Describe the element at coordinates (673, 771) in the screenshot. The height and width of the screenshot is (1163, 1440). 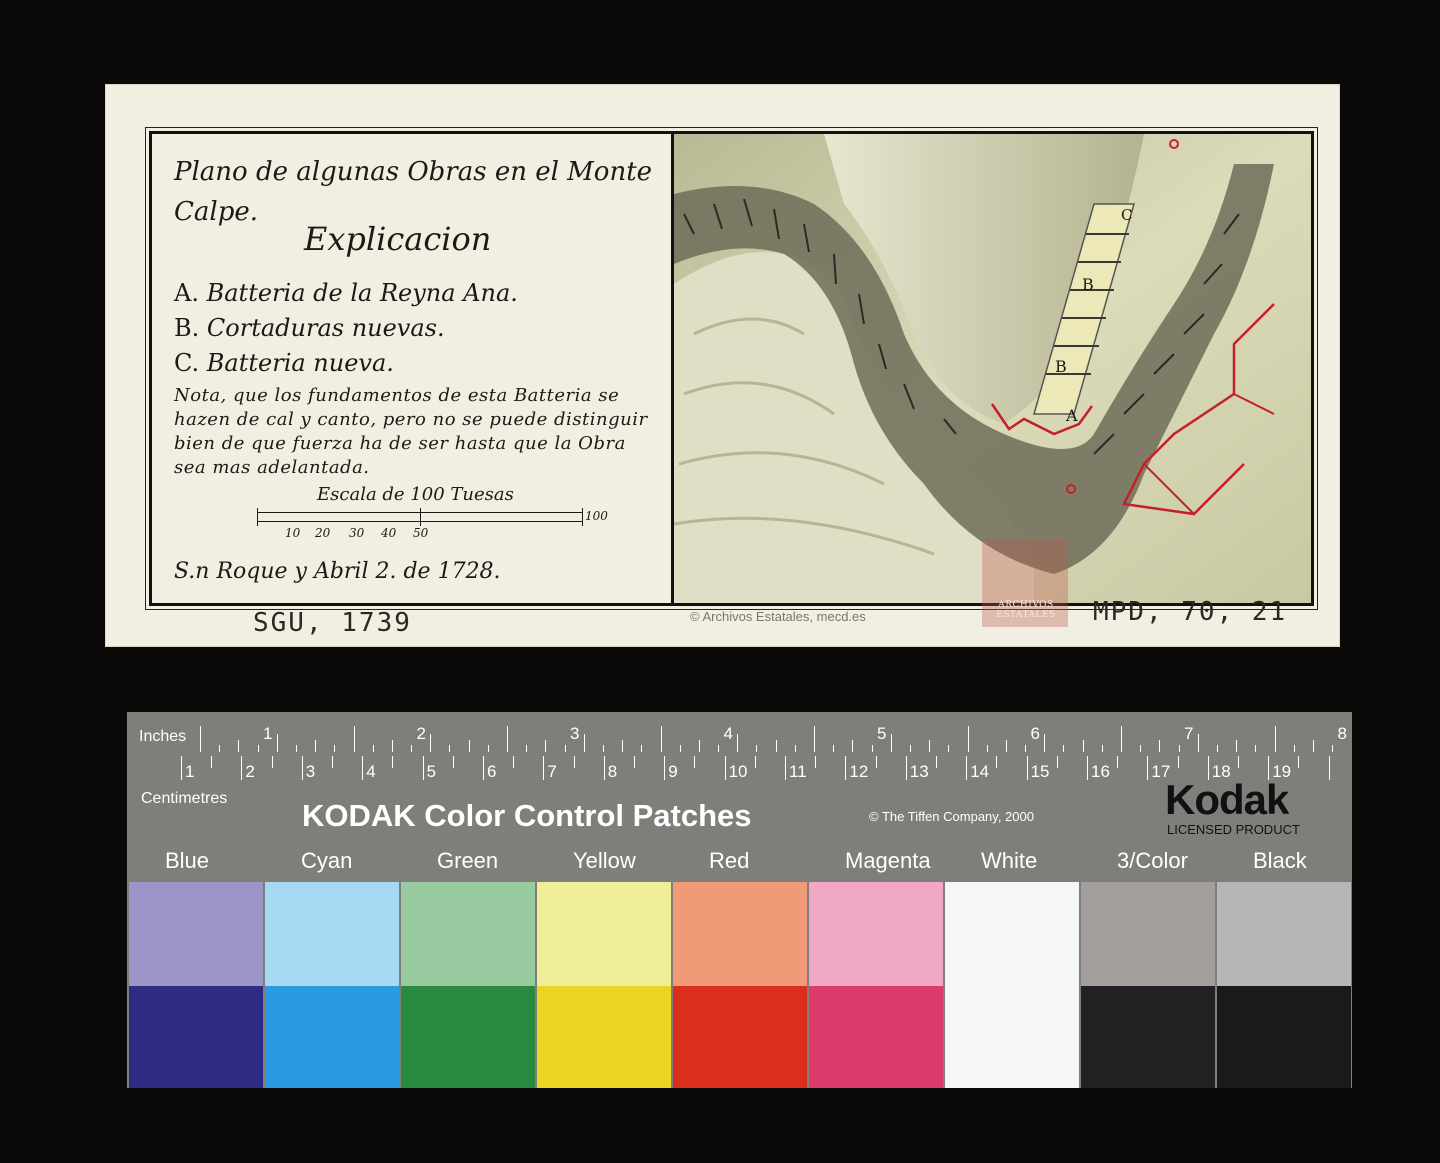
I see `cm-number: 9` at that location.